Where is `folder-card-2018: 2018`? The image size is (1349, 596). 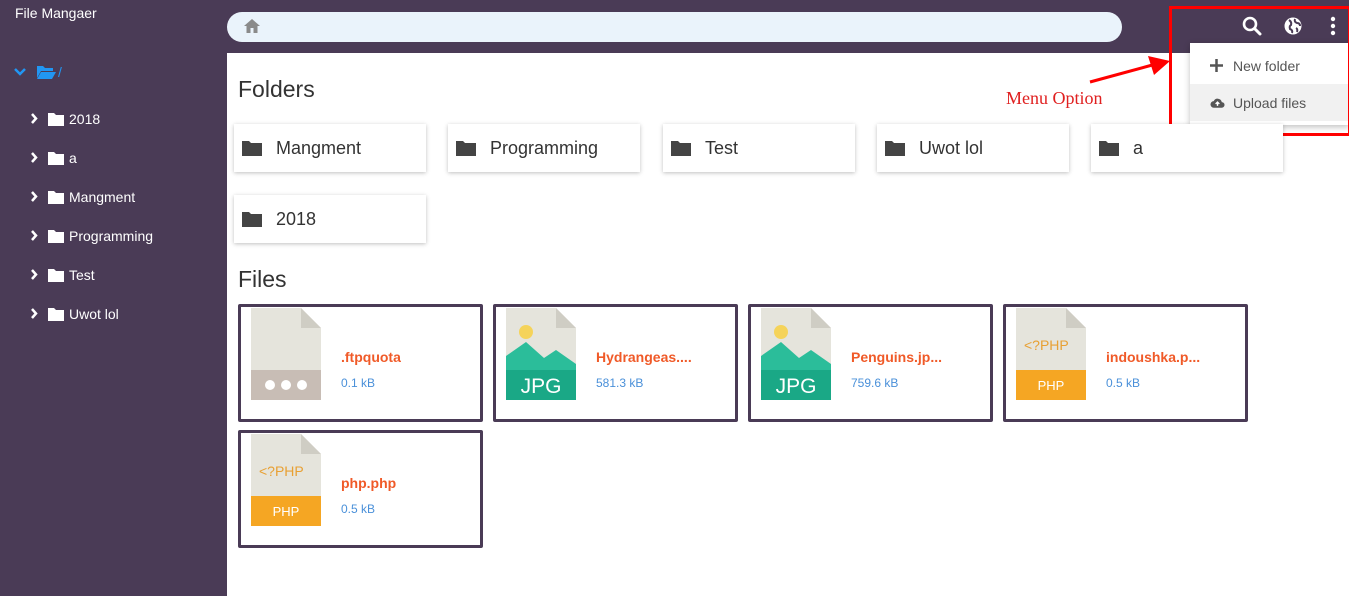 folder-card-2018: 2018 is located at coordinates (330, 219).